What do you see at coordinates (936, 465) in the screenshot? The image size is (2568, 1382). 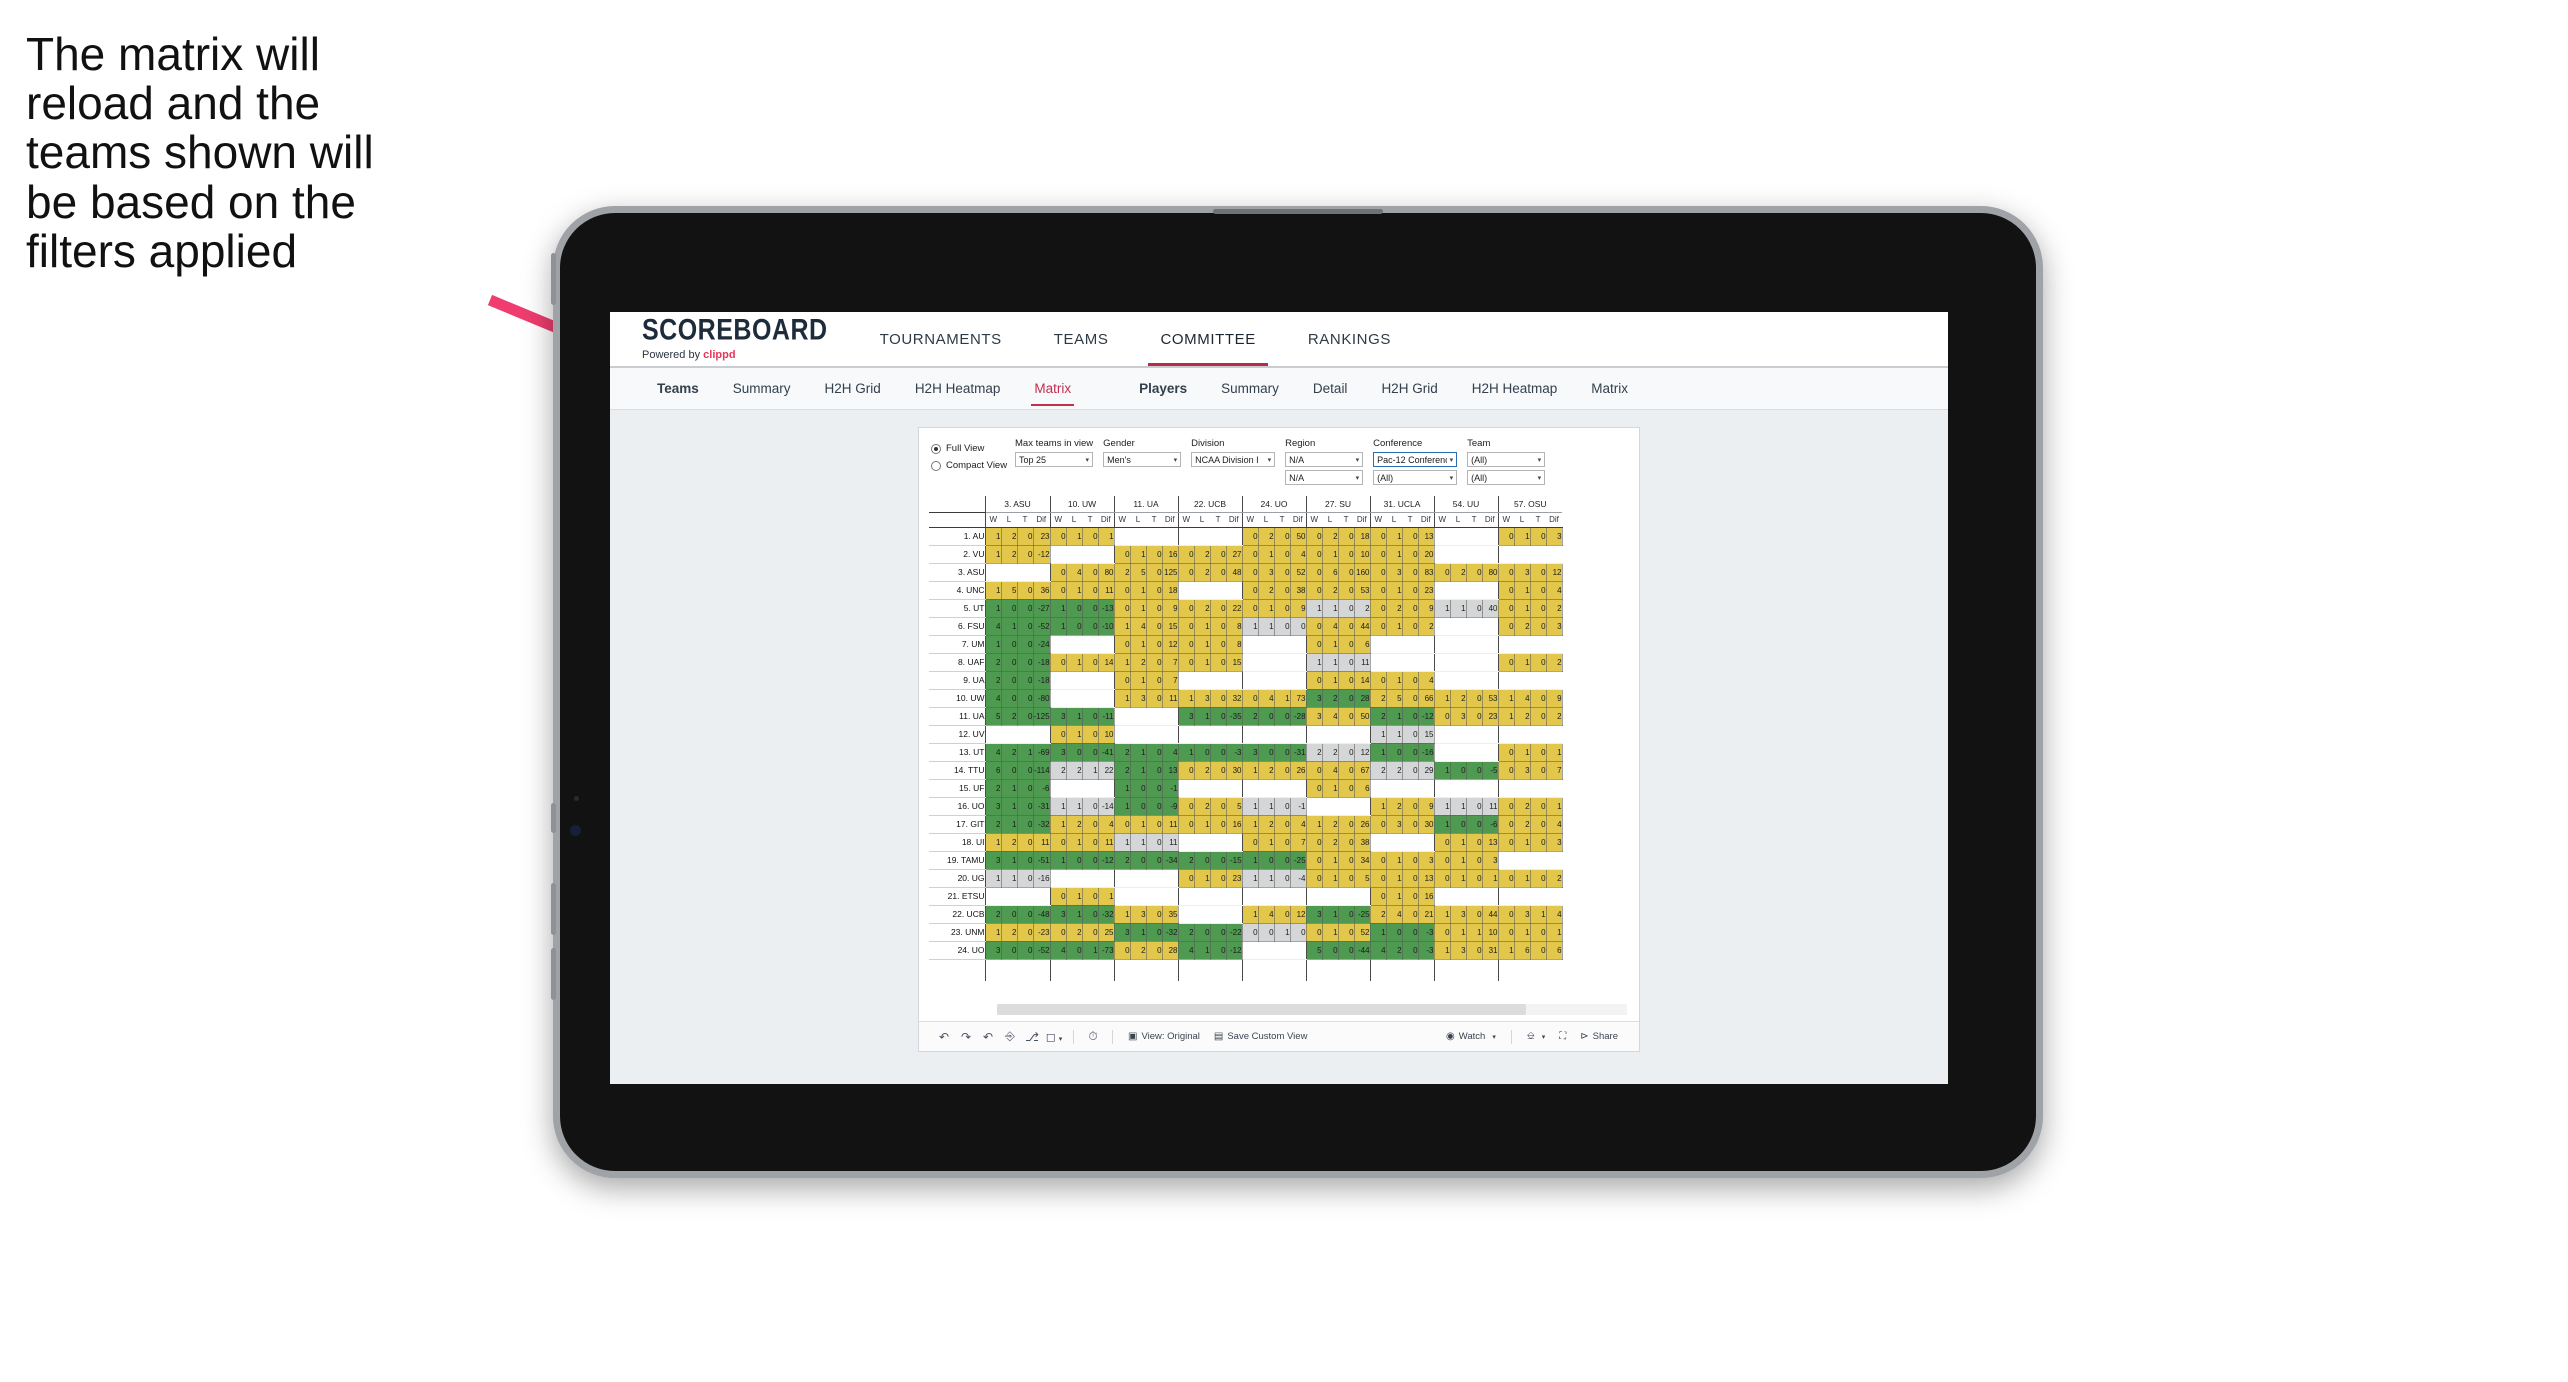 I see `radio-icon-compact-view` at bounding box center [936, 465].